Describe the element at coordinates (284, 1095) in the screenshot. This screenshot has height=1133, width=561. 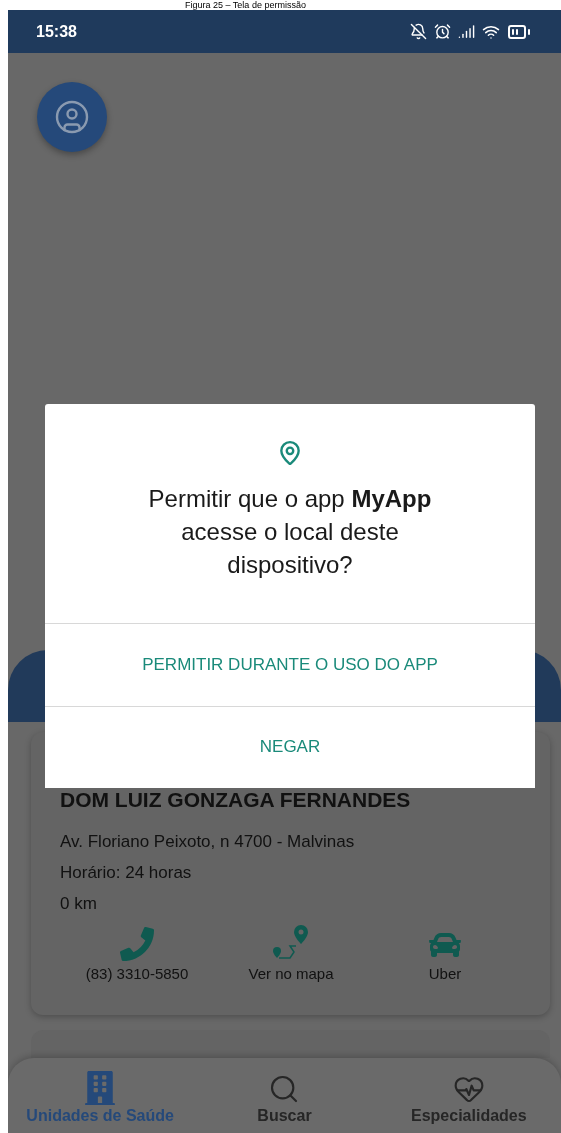
I see `nav-tab: Buscar` at that location.